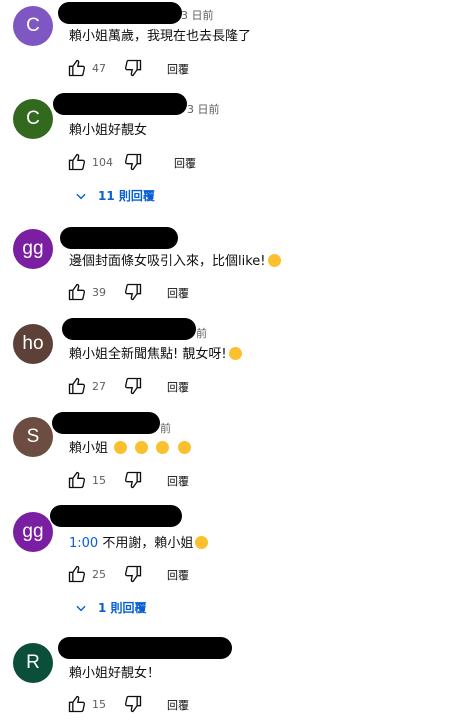 This screenshot has width=459, height=722. I want to click on laughing-emoji, so click(274, 260).